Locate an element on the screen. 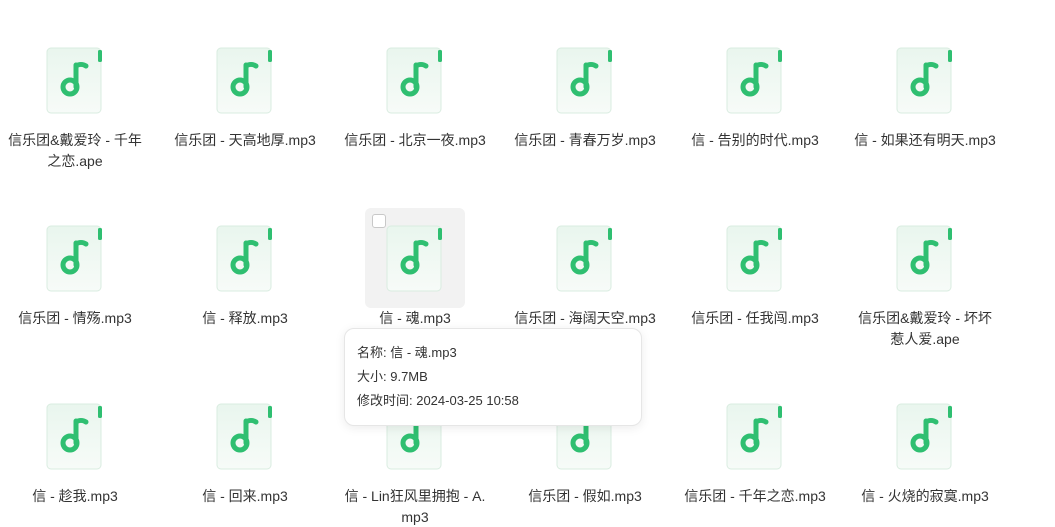  file-item: 信乐团 - 天高地厚.mp3 is located at coordinates (245, 103).